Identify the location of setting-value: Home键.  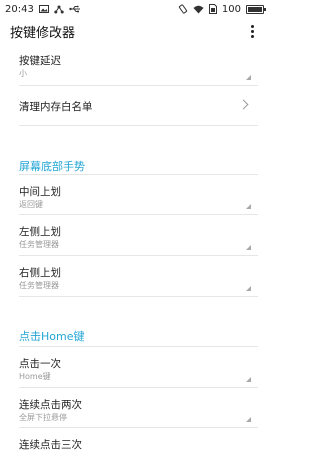
(35, 376).